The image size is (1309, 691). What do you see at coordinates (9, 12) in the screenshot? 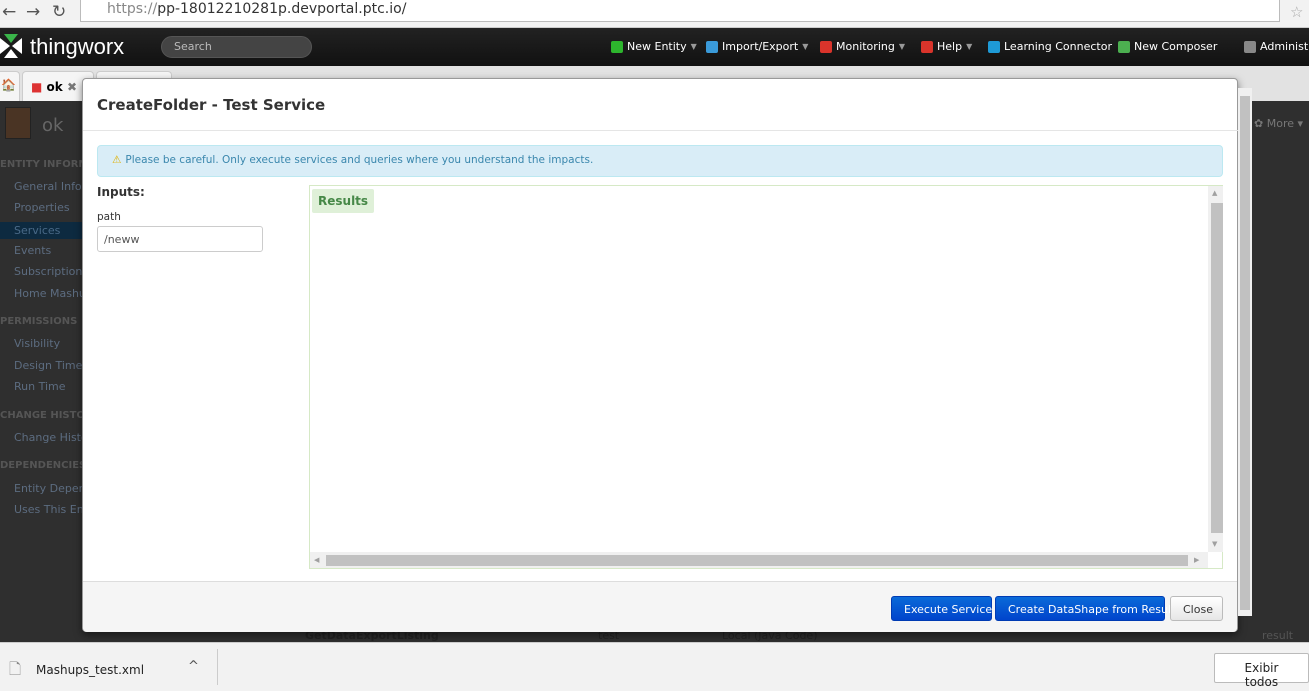
I see `back-icon: ←` at bounding box center [9, 12].